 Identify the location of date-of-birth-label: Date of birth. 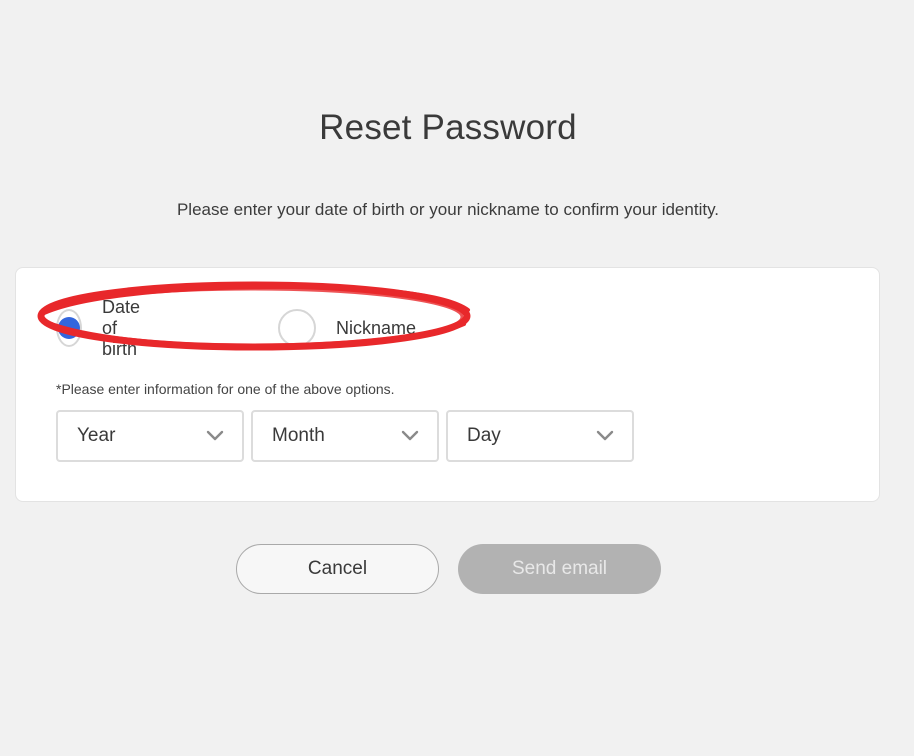
(121, 327).